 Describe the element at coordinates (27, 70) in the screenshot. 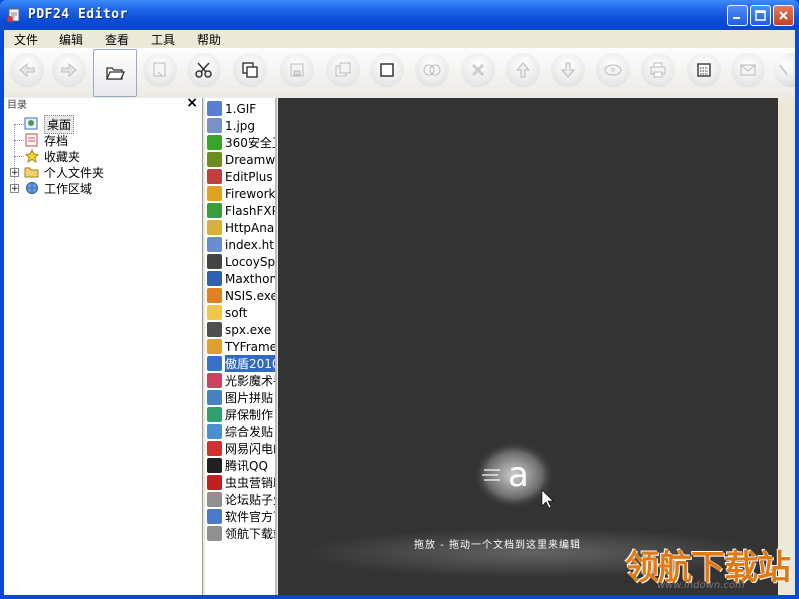

I see `back-button` at that location.